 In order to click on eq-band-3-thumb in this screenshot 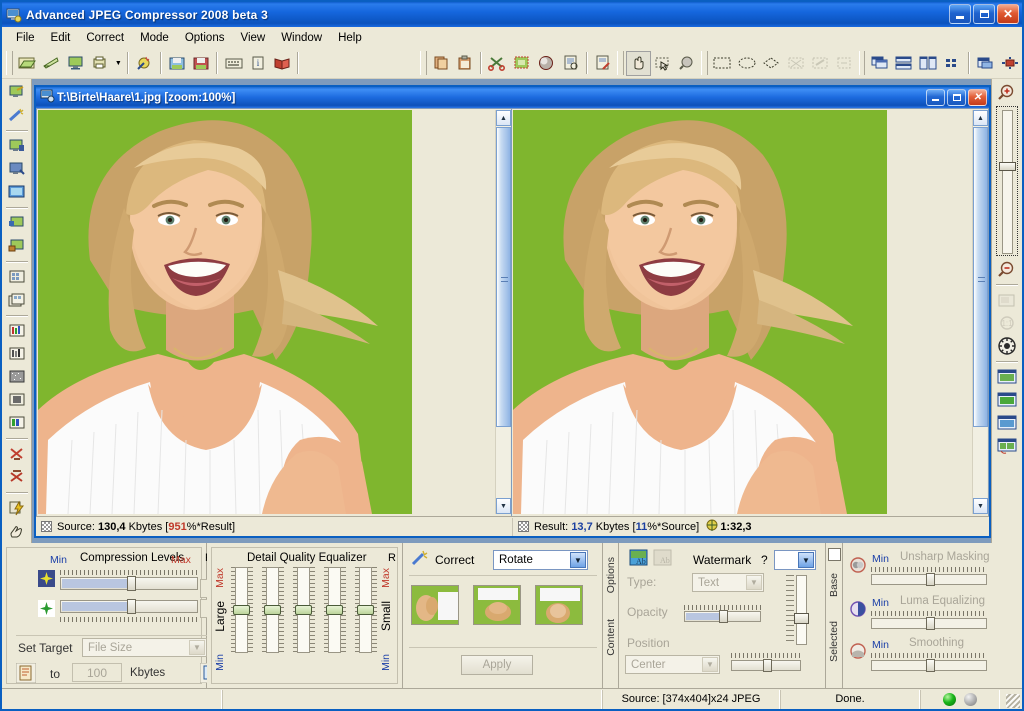, I will do `click(303, 610)`.